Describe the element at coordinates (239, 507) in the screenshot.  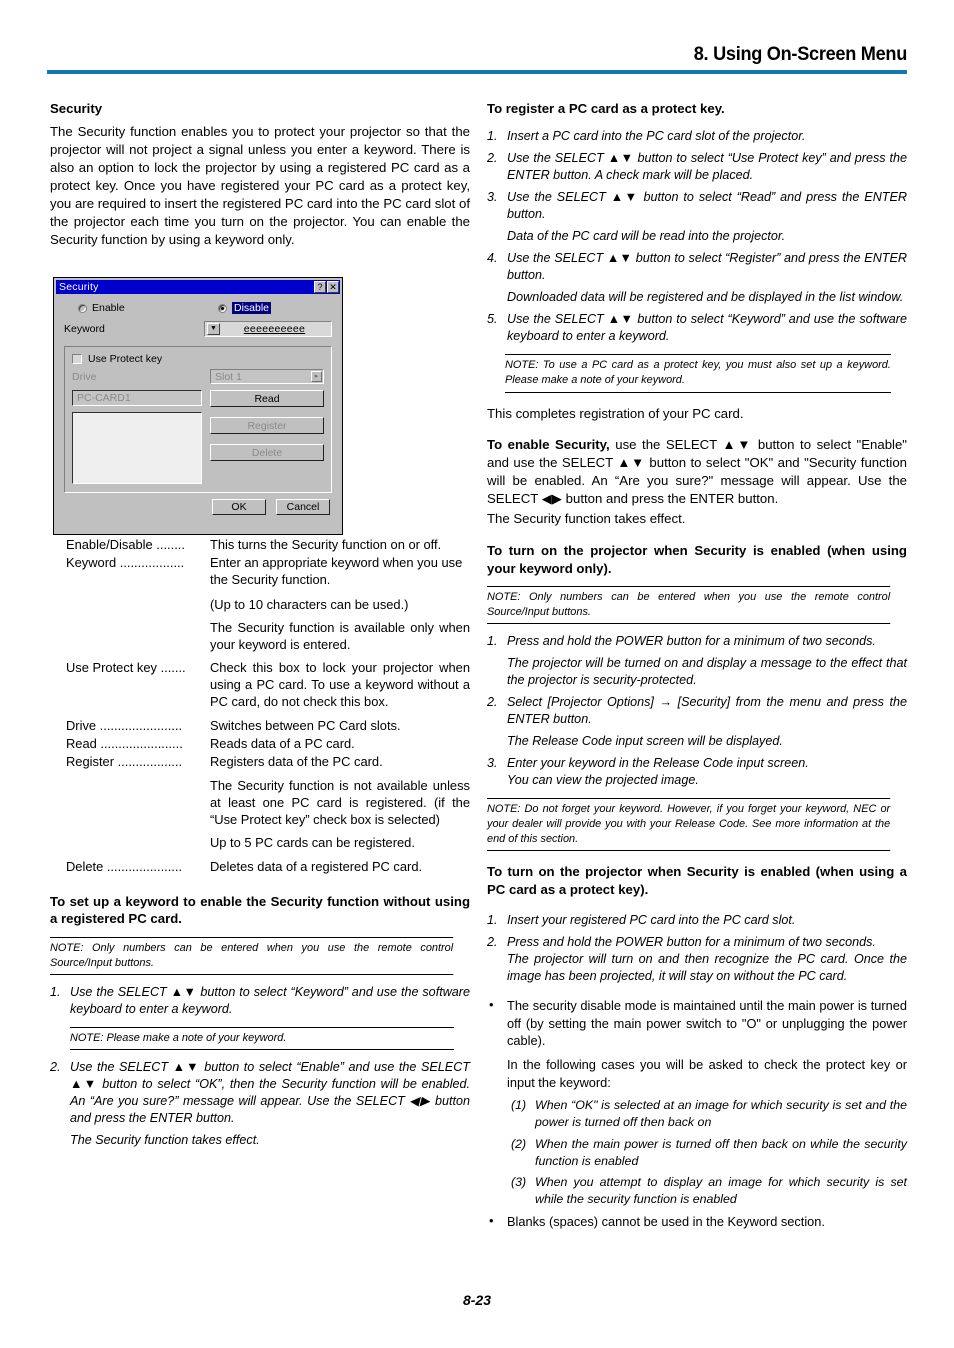
I see `ok-button: OK` at that location.